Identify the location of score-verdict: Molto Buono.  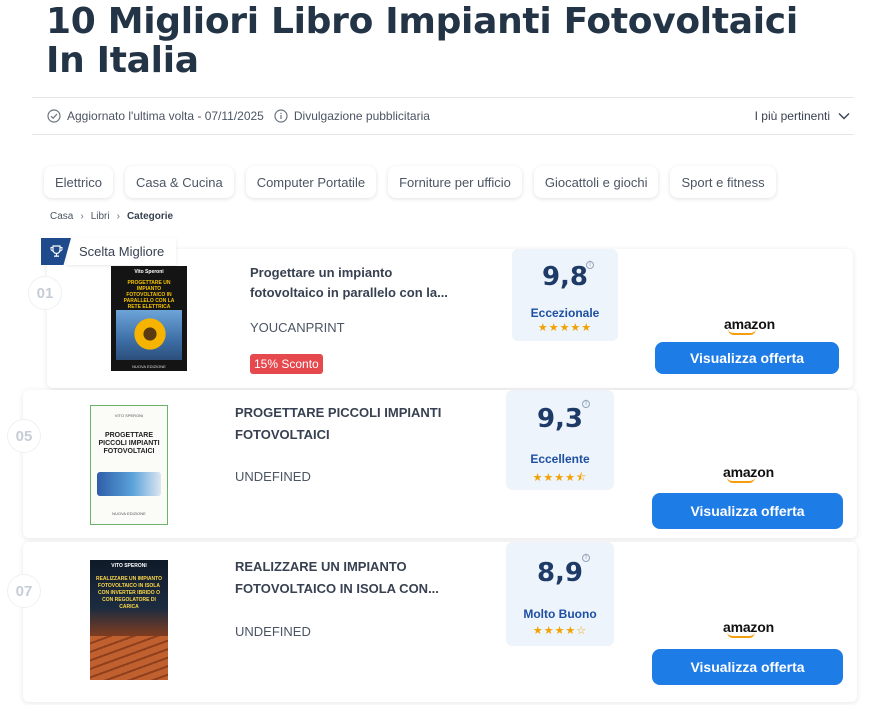
(560, 614).